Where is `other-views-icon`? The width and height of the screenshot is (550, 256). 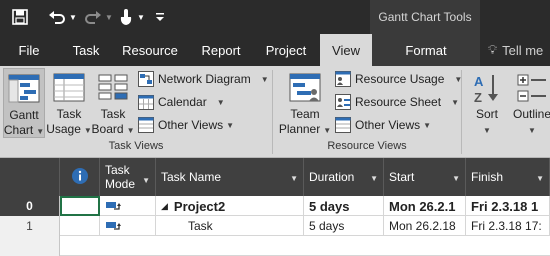
other-views-icon is located at coordinates (146, 125).